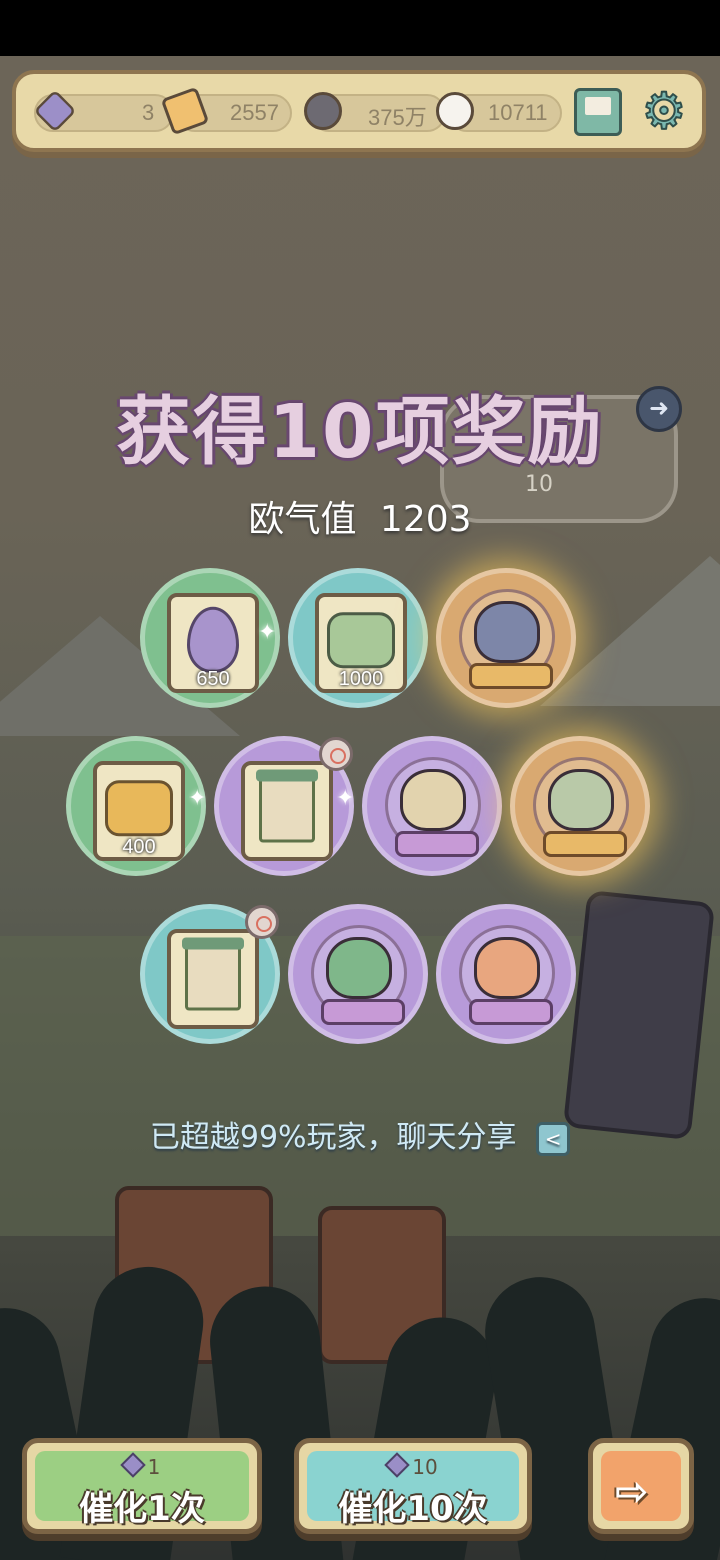 The image size is (720, 1560). Describe the element at coordinates (360, 432) in the screenshot. I see `reward-title: 获得10项奖励` at that location.